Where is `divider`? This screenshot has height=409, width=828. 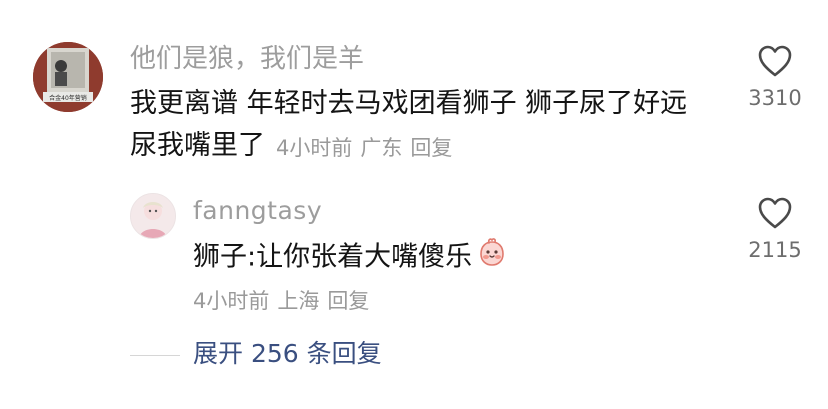
divider is located at coordinates (155, 355).